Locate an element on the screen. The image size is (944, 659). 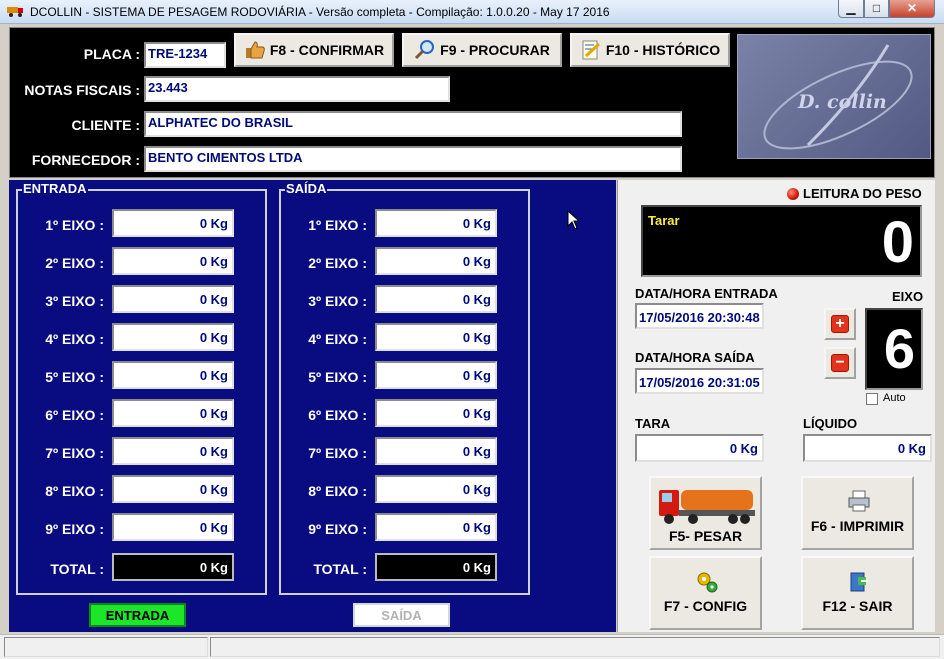
liquido-field: 0 Kg is located at coordinates (867, 448).